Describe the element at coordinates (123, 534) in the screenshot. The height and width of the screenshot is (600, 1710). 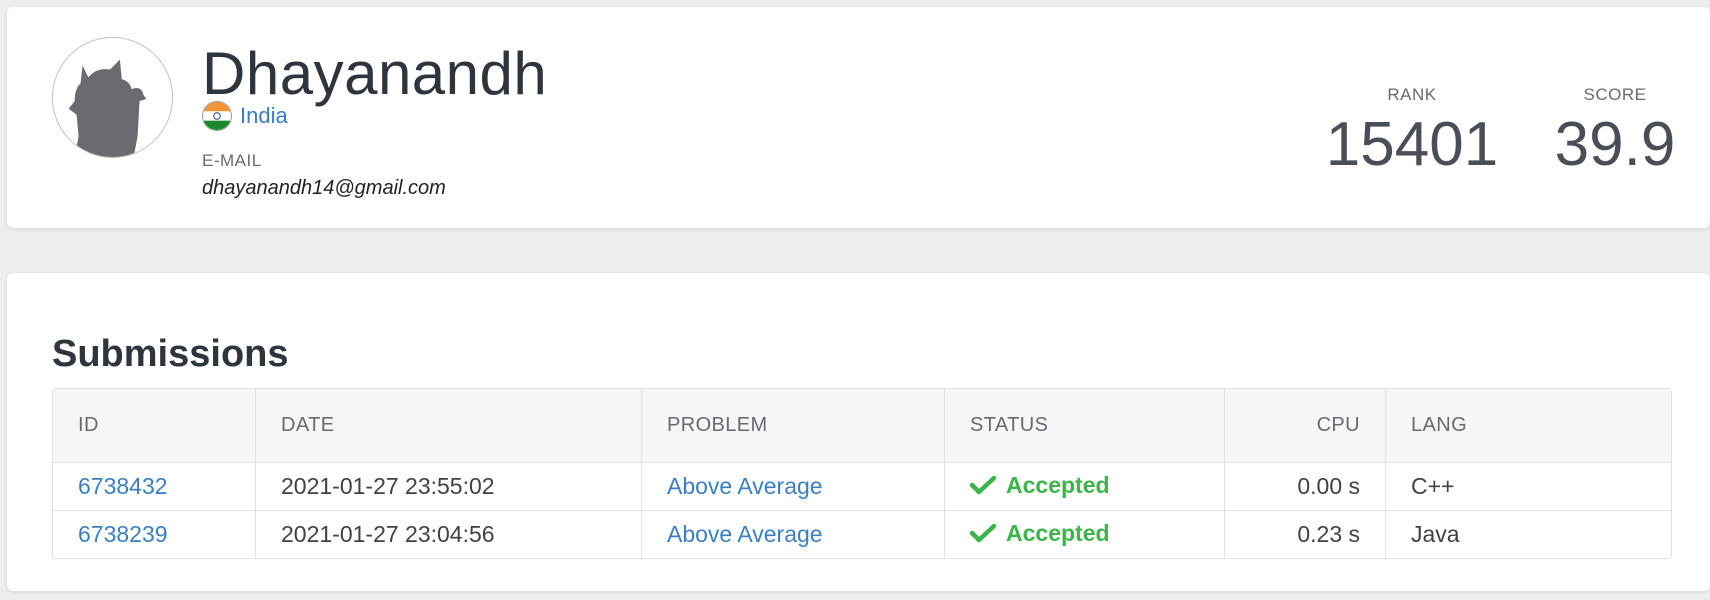
I see `submission-id-link: 6738239` at that location.